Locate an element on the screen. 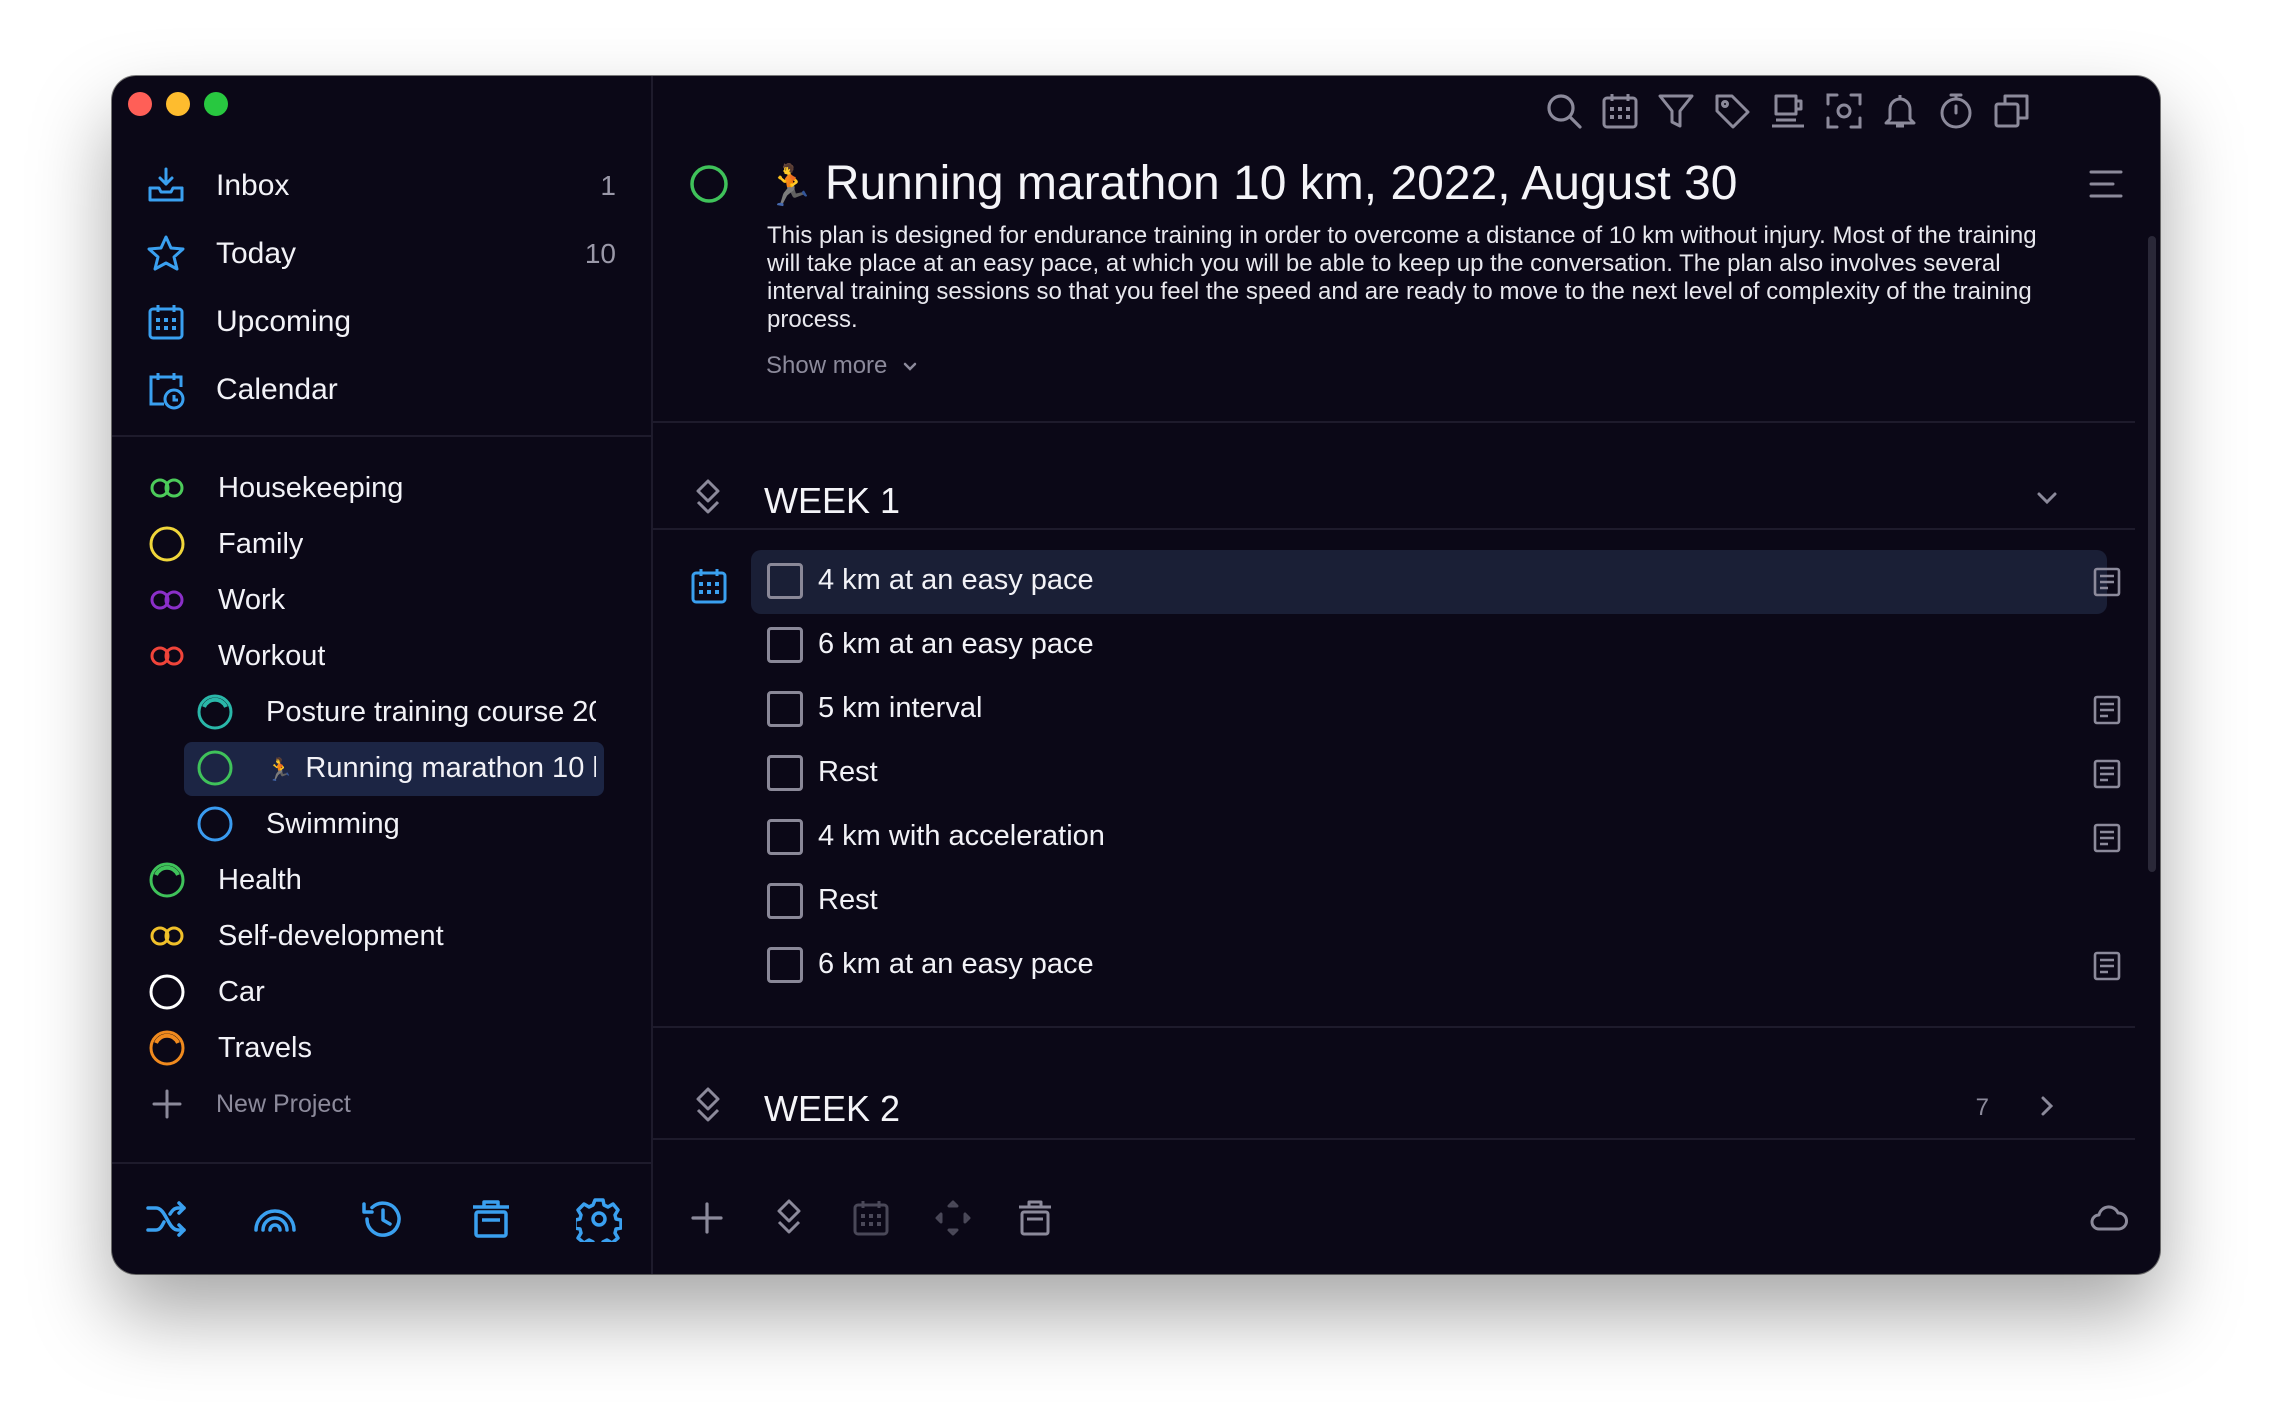 Image resolution: width=2272 pixels, height=1424 pixels. plus-icon is located at coordinates (707, 1218).